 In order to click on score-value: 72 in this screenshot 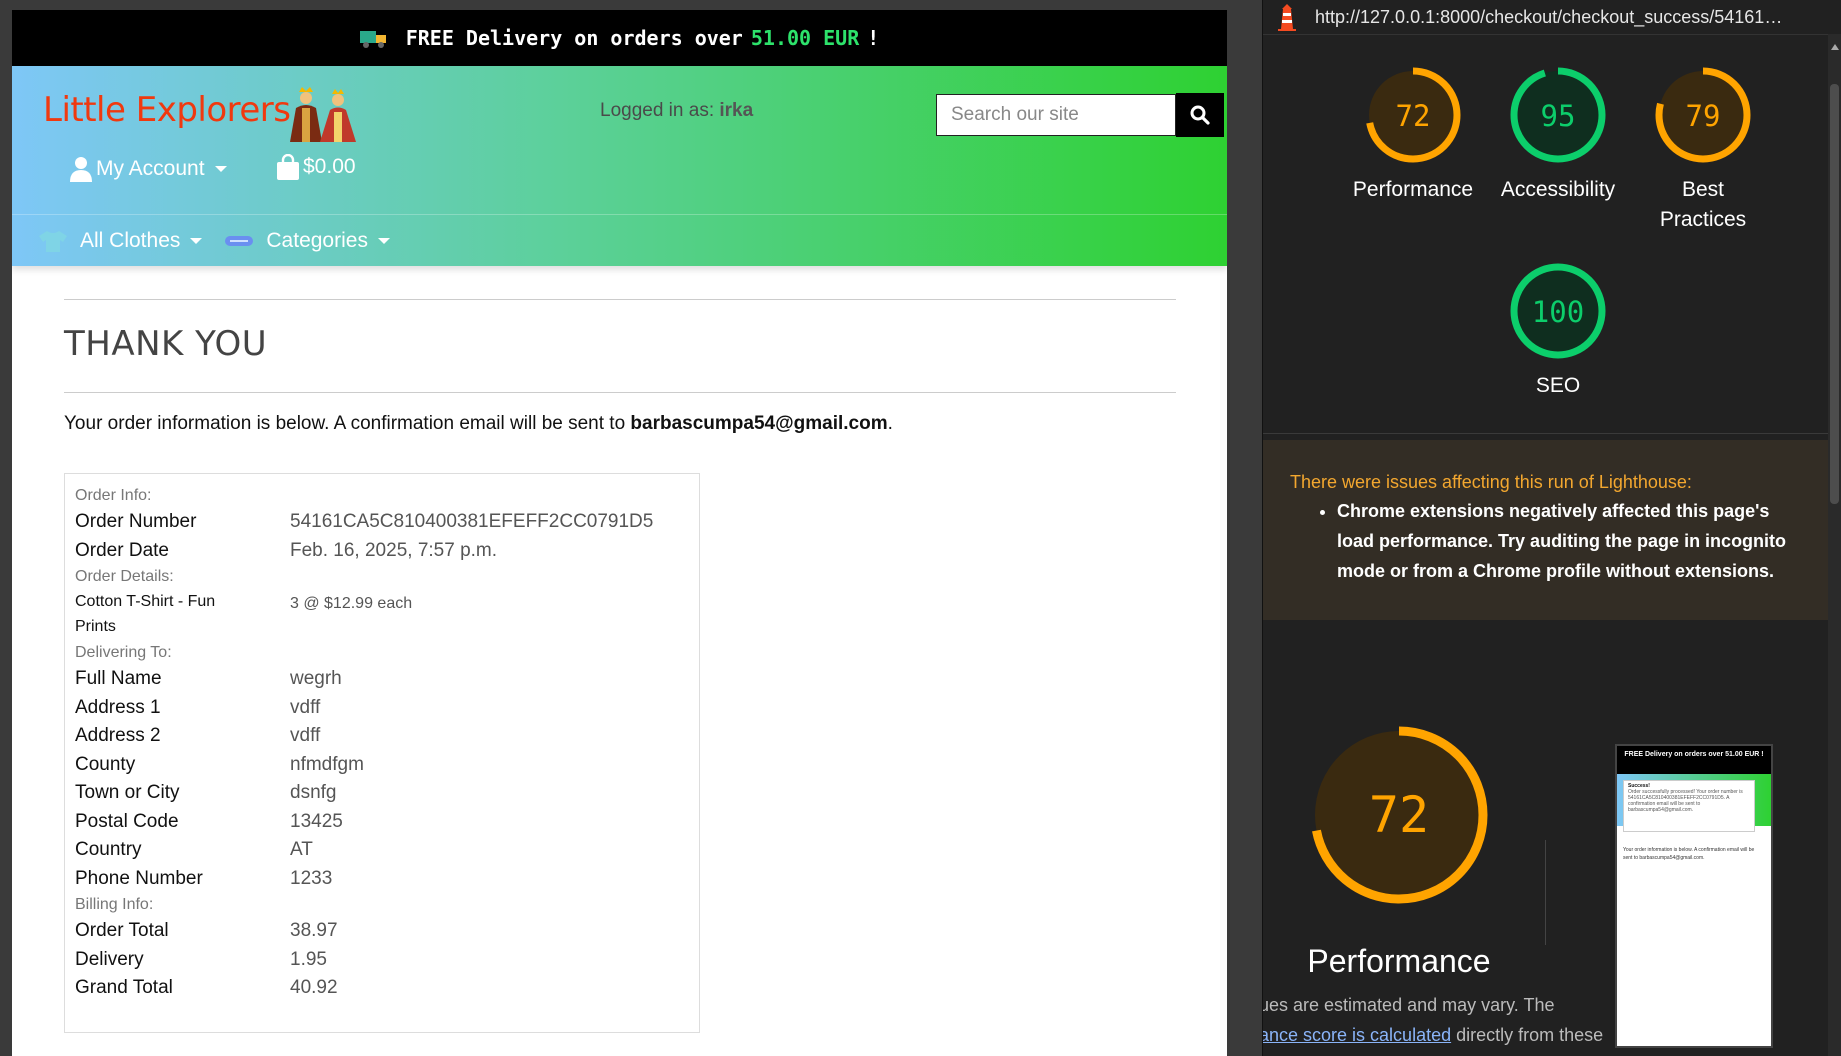, I will do `click(1413, 116)`.